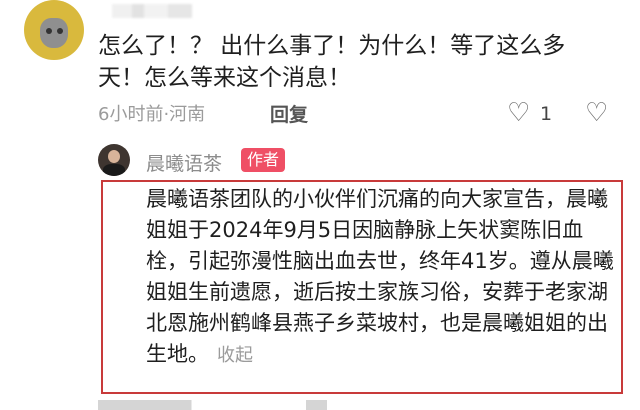  Describe the element at coordinates (546, 114) in the screenshot. I see `like-count: 1` at that location.